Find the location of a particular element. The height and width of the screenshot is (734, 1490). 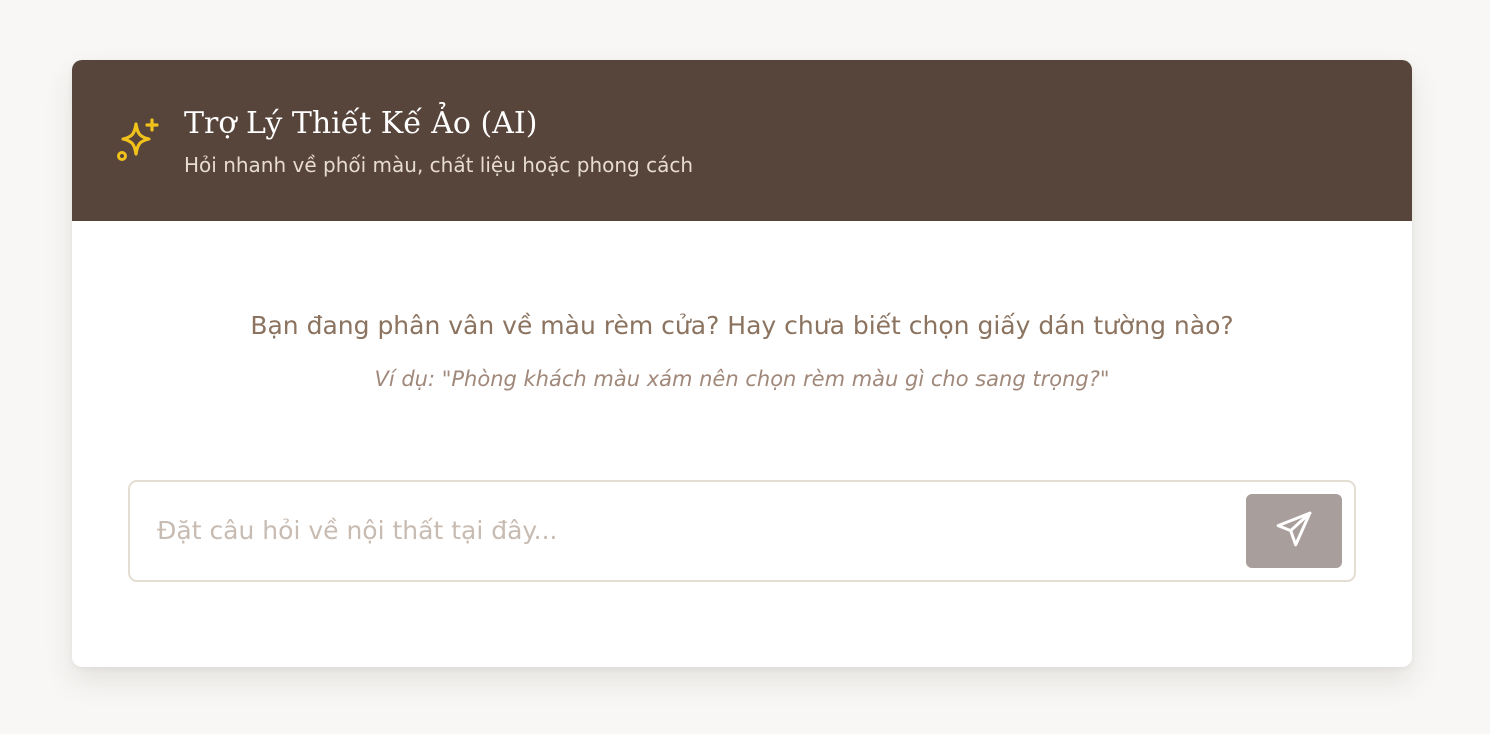

sparkles-icon is located at coordinates (138, 140).